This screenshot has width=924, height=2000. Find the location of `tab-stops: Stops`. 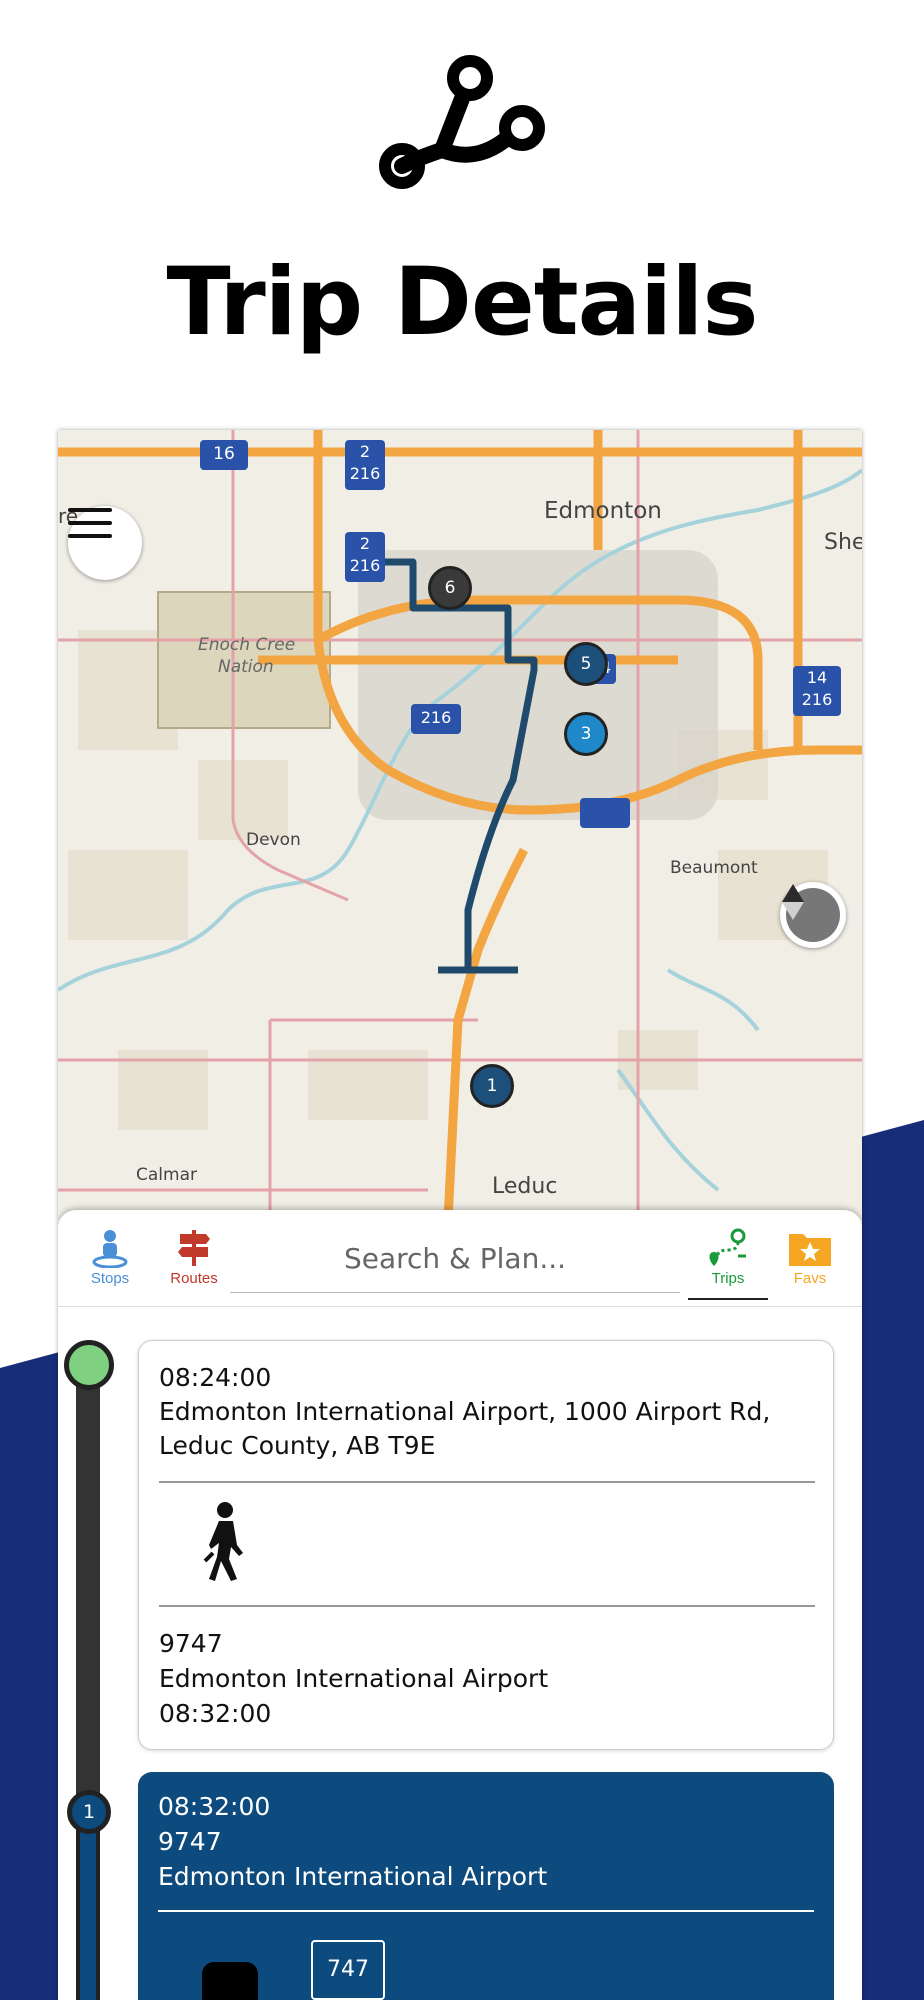

tab-stops: Stops is located at coordinates (110, 1260).